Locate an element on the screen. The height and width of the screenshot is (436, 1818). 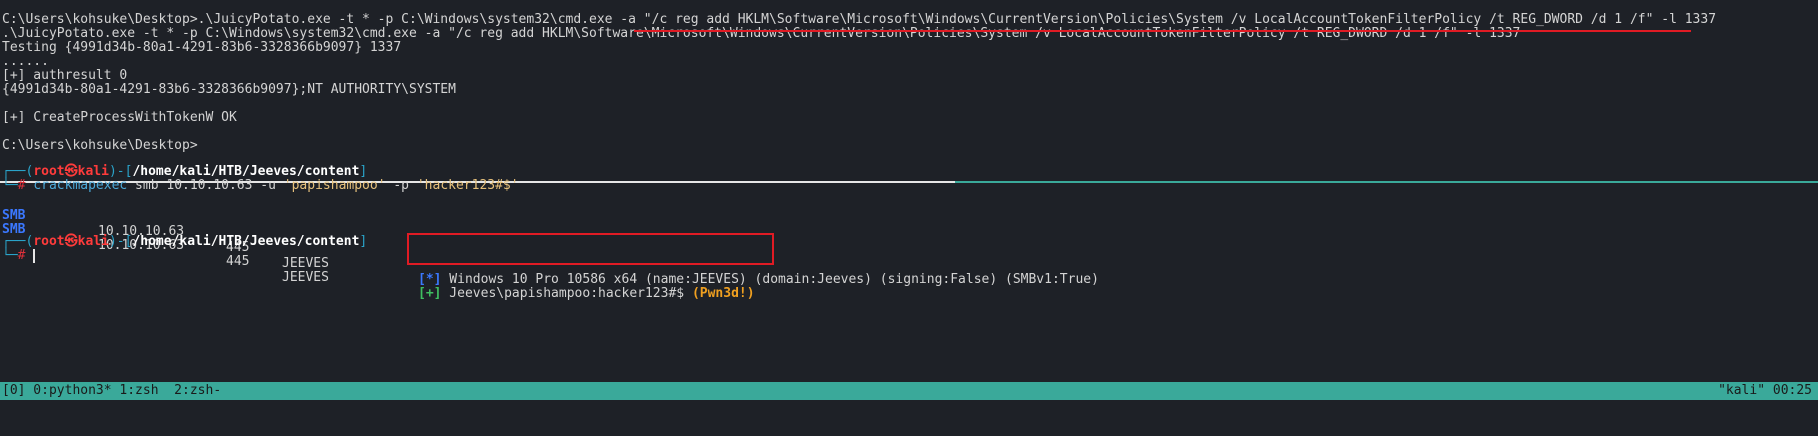
success-marker: [+] is located at coordinates (430, 293).